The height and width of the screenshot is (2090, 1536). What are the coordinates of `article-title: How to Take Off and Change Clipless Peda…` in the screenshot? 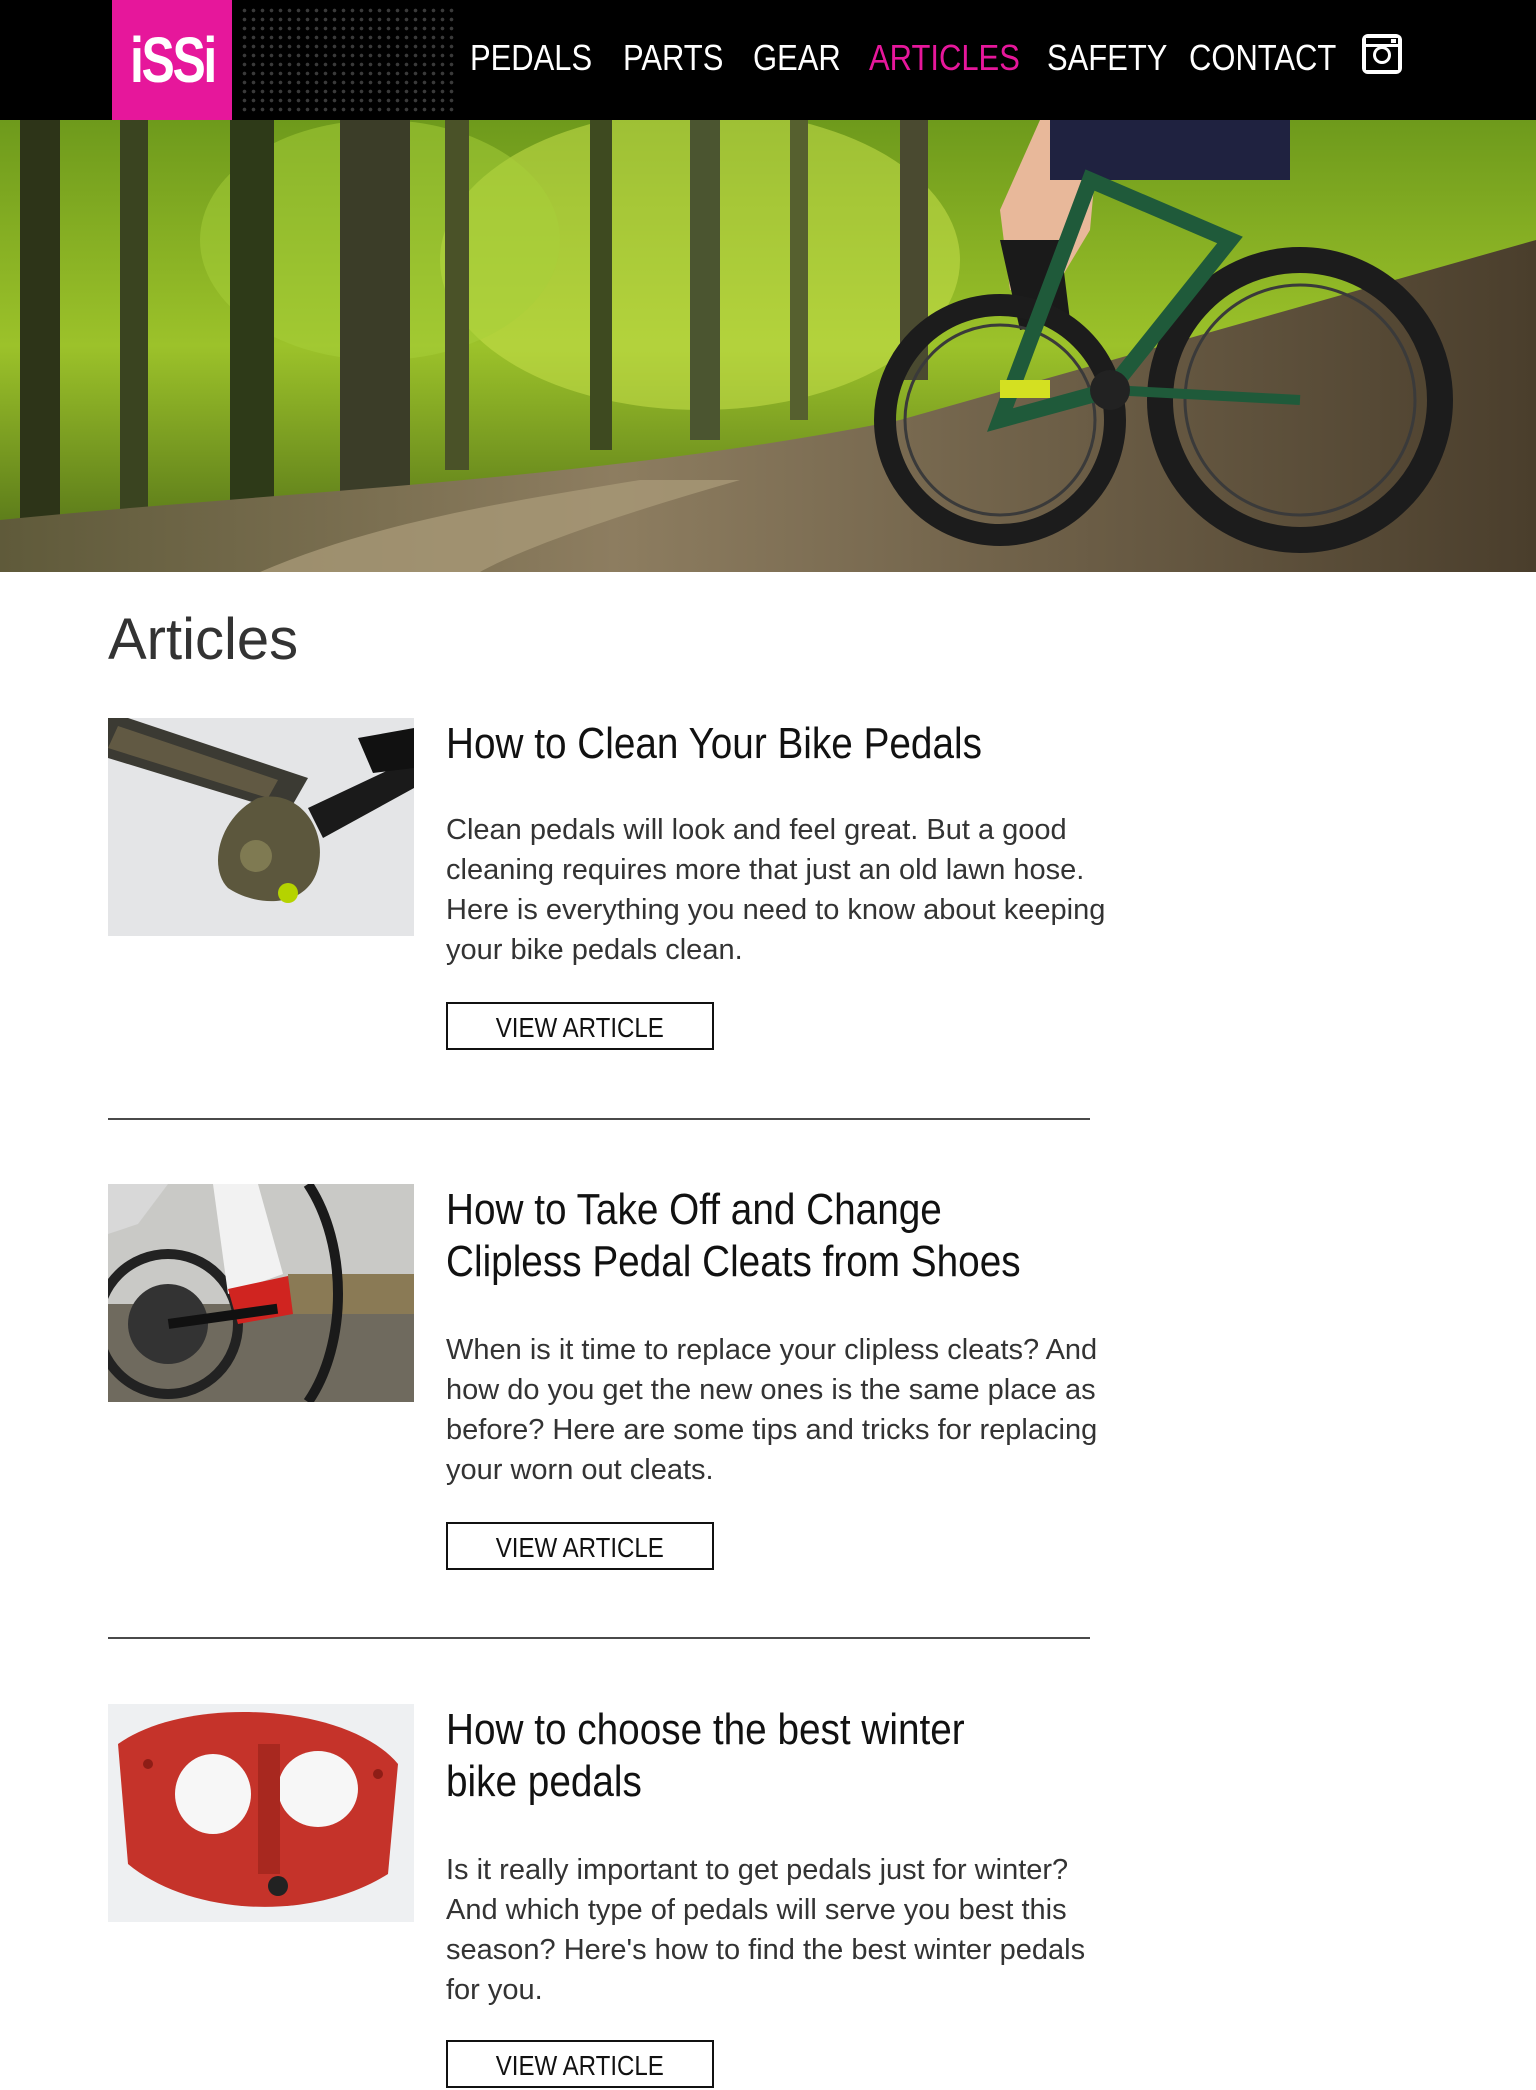 It's located at (736, 1236).